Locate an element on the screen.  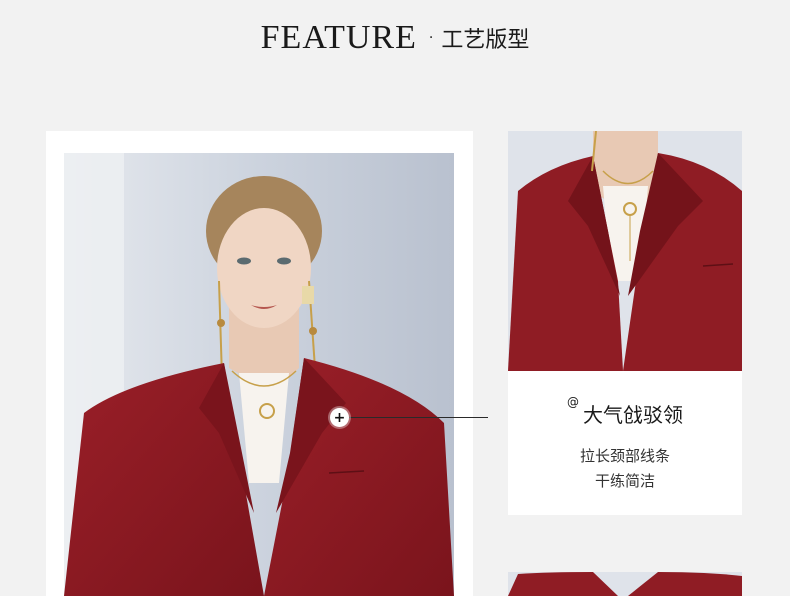
feature-description-line-1: 拉长颈部线条 is located at coordinates (624, 456).